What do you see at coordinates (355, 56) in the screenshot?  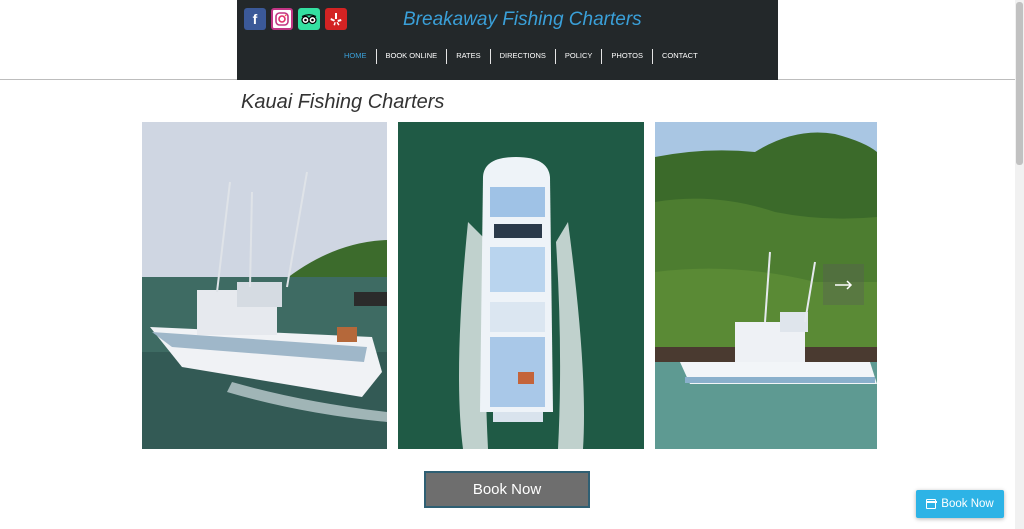 I see `nav-home: HOME` at bounding box center [355, 56].